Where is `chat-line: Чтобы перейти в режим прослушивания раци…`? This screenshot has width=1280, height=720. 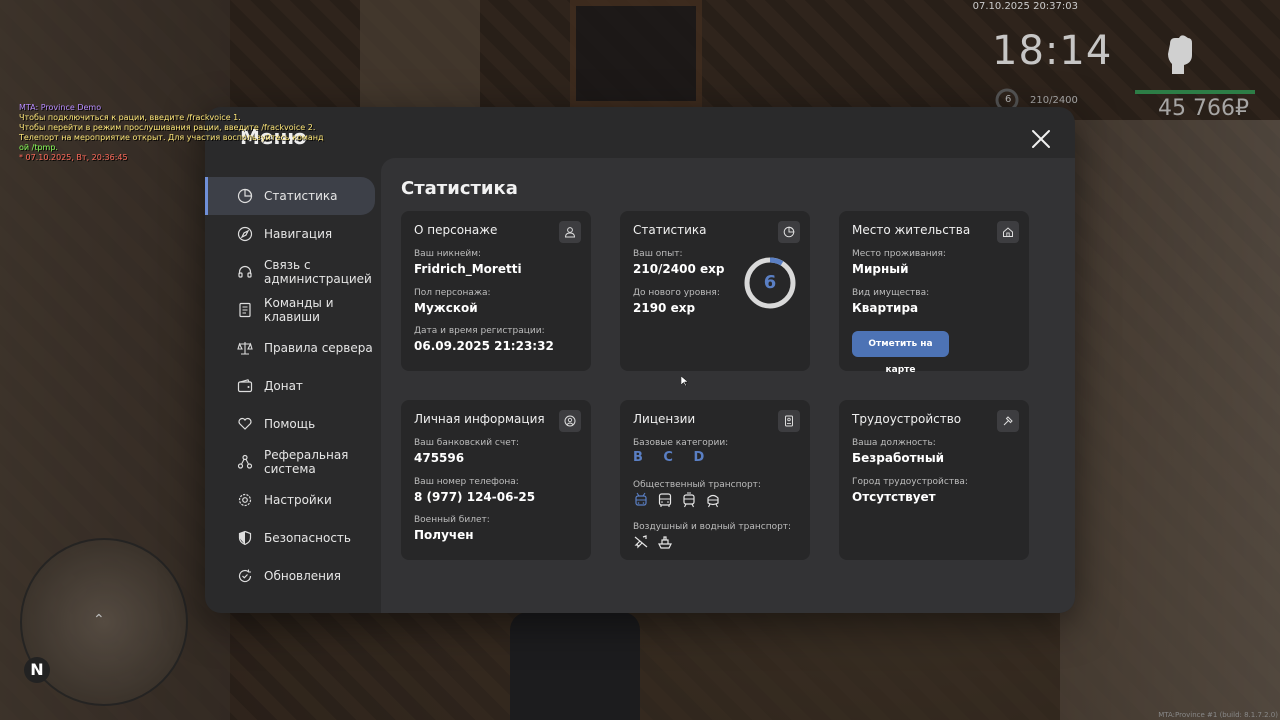
chat-line: Чтобы перейти в режим прослушивания раци… is located at coordinates (167, 127).